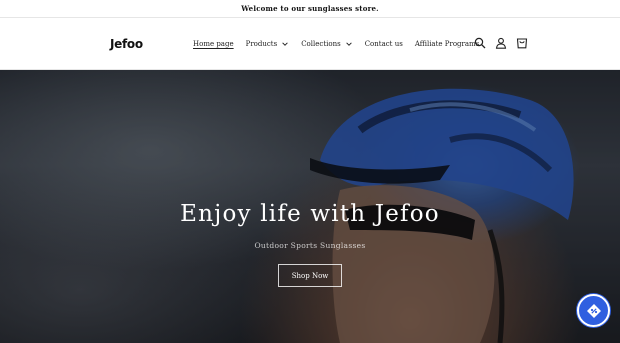 The image size is (620, 343). Describe the element at coordinates (310, 245) in the screenshot. I see `hero-subtitle: Outdoor Sports Sunglasses` at that location.